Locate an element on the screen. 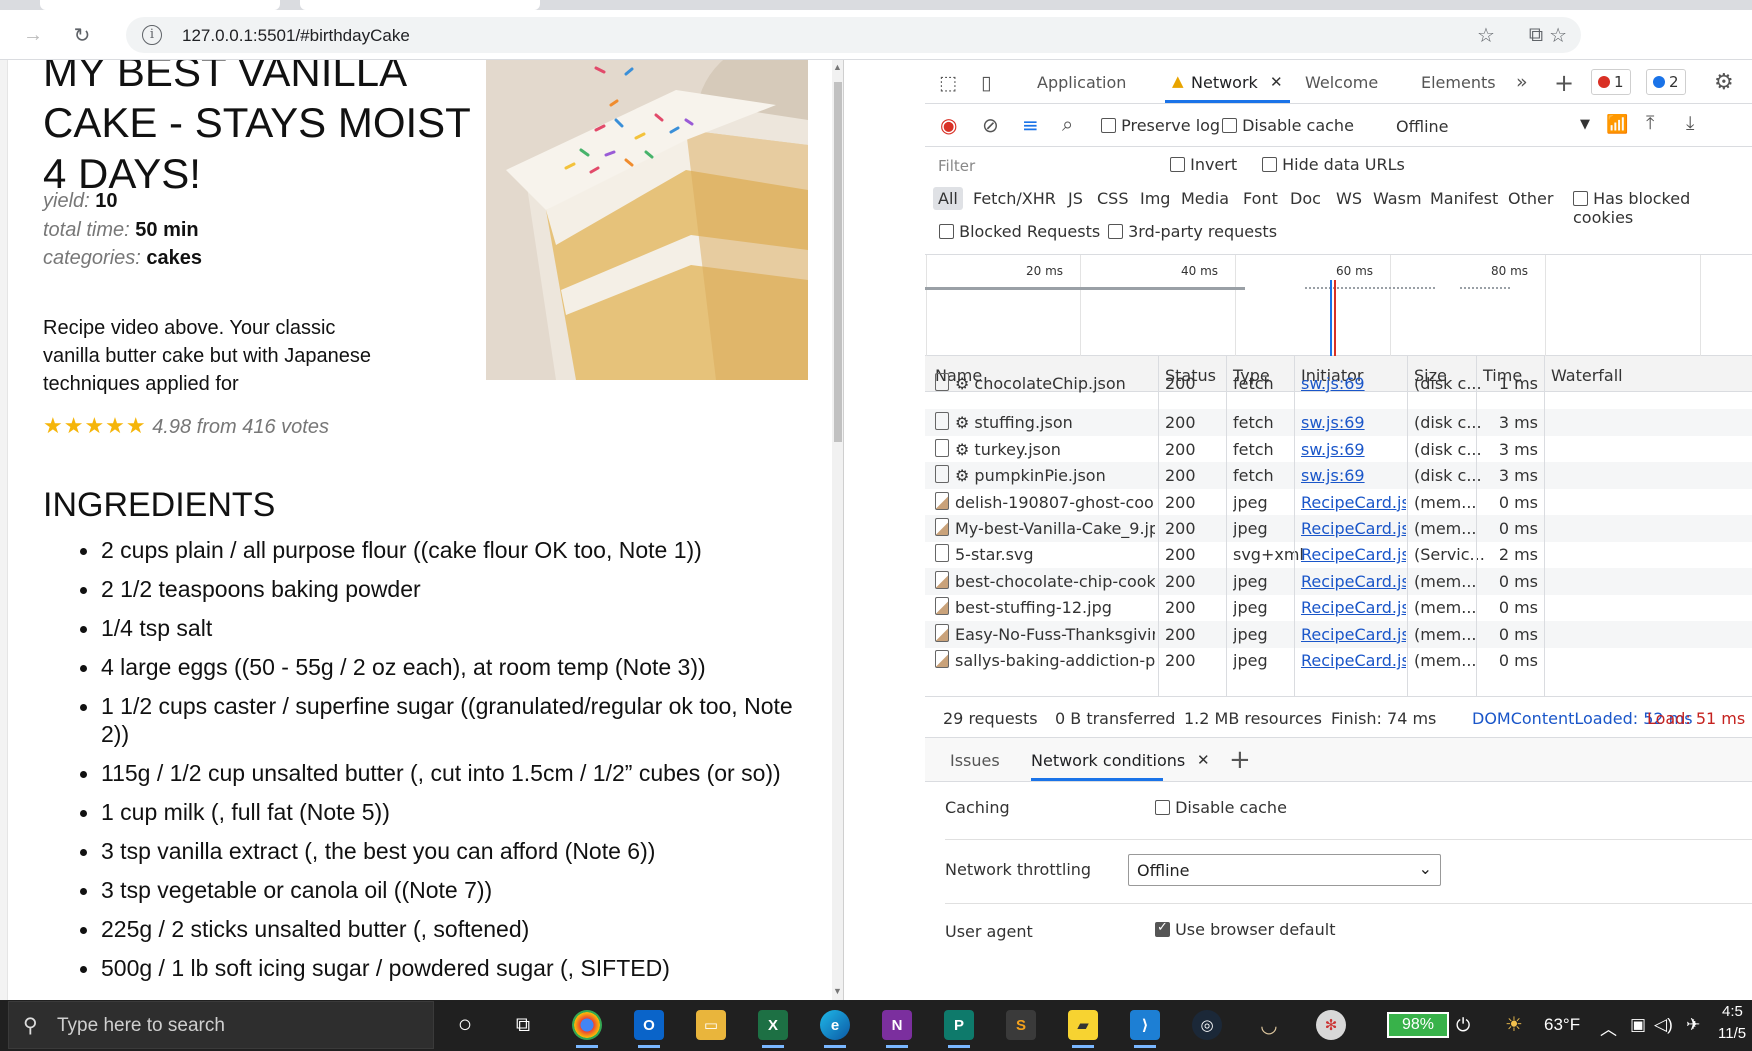  row-name: My-best-Vanilla-Cake_9.jpg is located at coordinates (1055, 528).